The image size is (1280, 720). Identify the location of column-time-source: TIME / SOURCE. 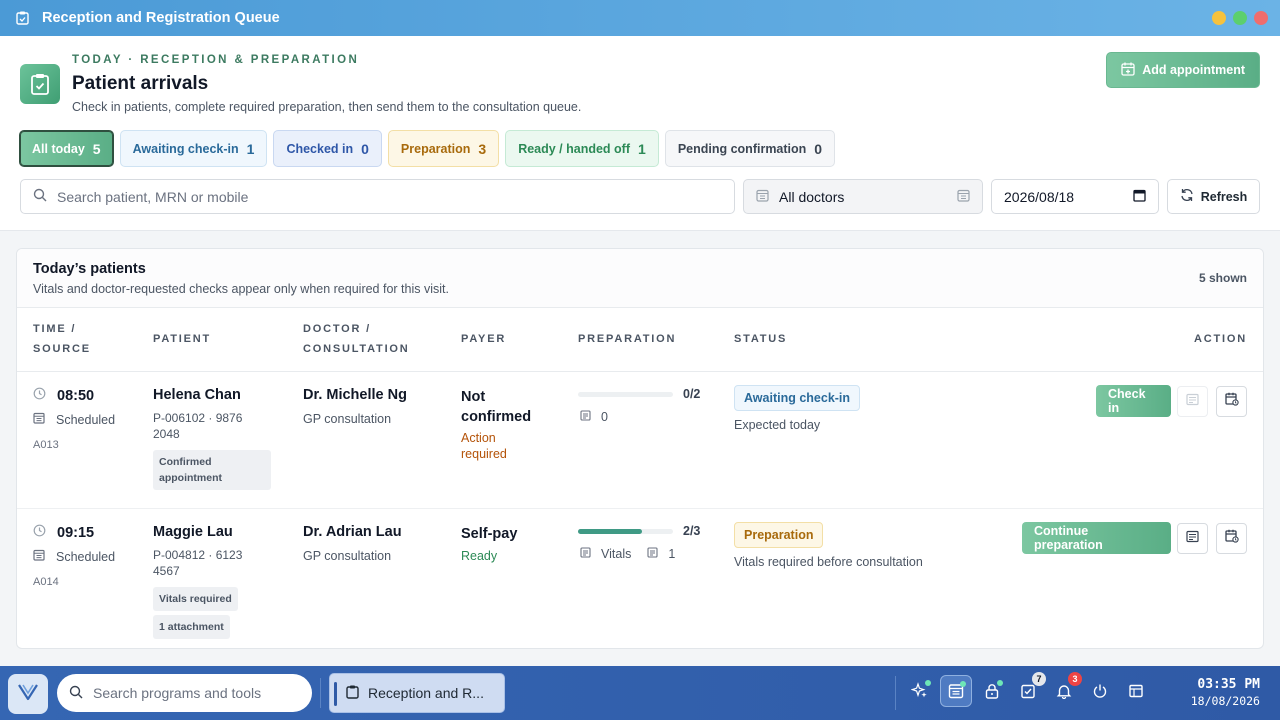
(62, 339).